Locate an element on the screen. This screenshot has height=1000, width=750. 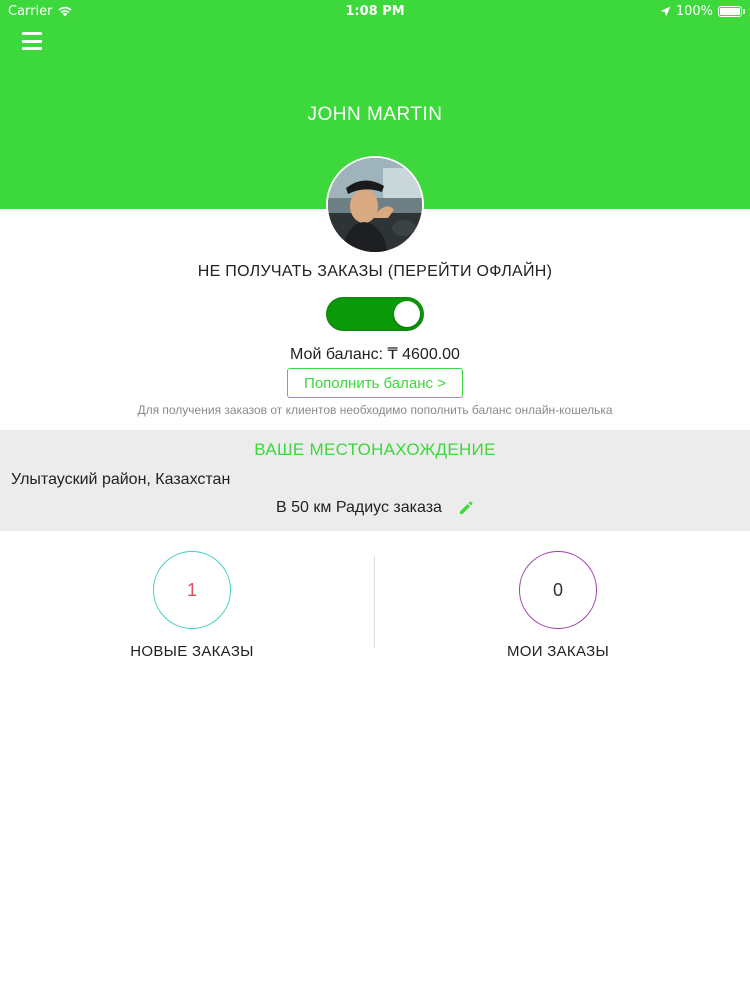
toggle-knob is located at coordinates (407, 314).